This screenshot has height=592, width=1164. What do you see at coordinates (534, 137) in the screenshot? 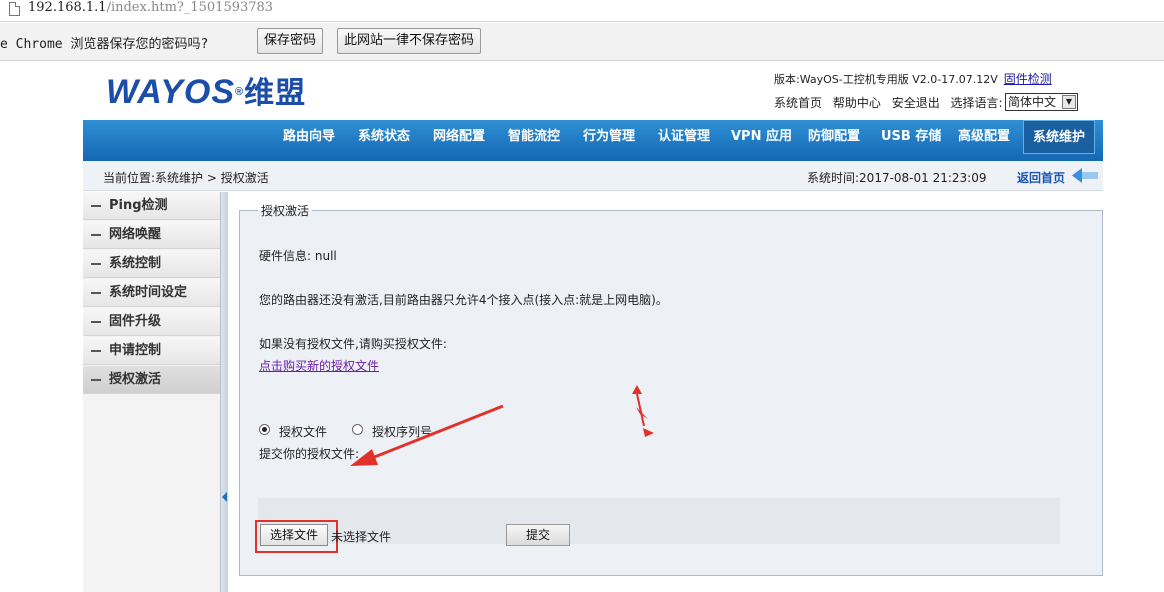
I see `nav-smart-qos: 智能流控` at bounding box center [534, 137].